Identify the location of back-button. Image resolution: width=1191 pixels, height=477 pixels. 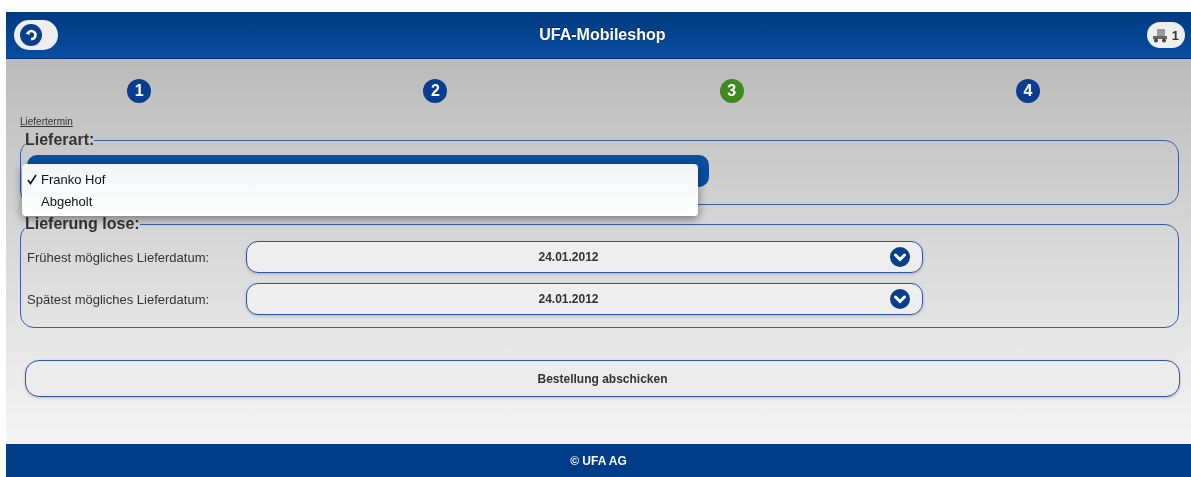
(36, 35).